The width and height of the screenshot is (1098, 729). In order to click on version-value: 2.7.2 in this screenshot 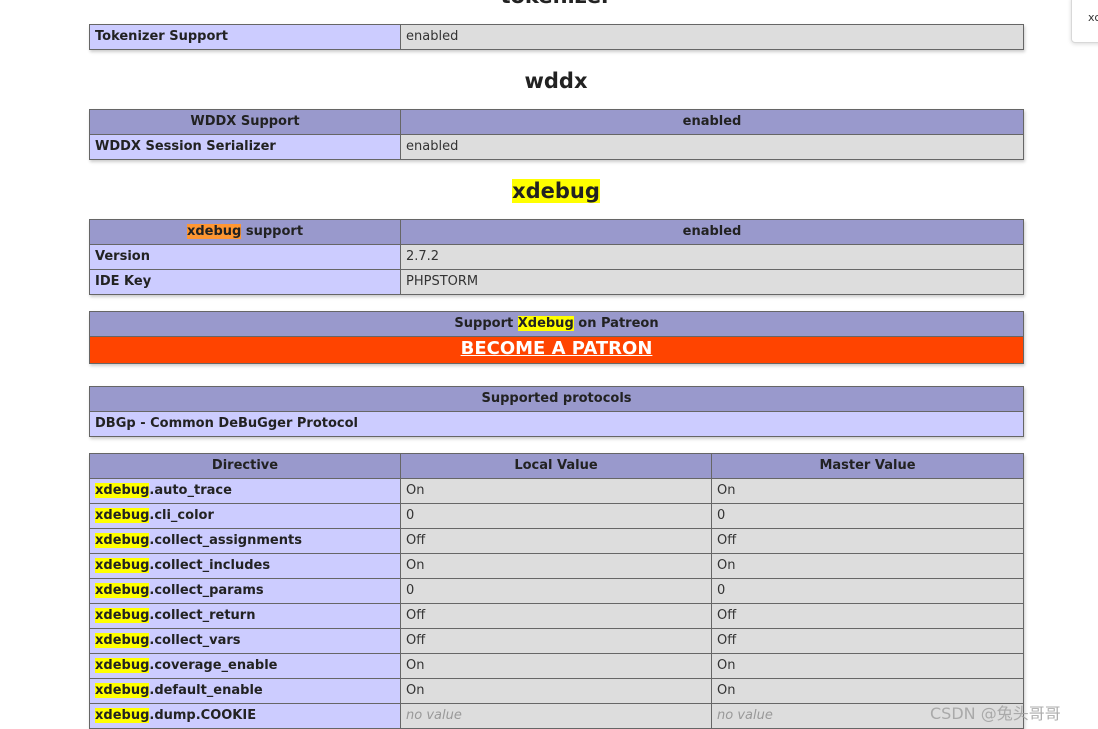, I will do `click(712, 257)`.